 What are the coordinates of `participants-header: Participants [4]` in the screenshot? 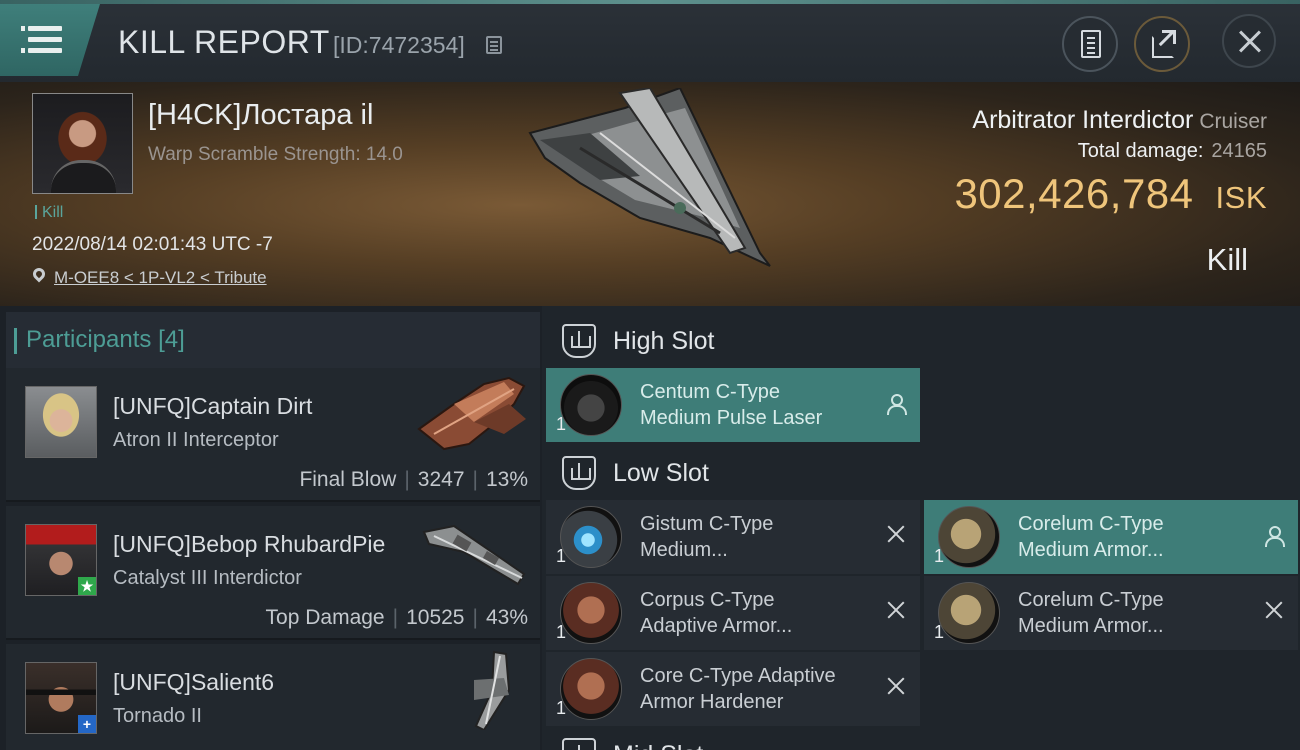 It's located at (273, 340).